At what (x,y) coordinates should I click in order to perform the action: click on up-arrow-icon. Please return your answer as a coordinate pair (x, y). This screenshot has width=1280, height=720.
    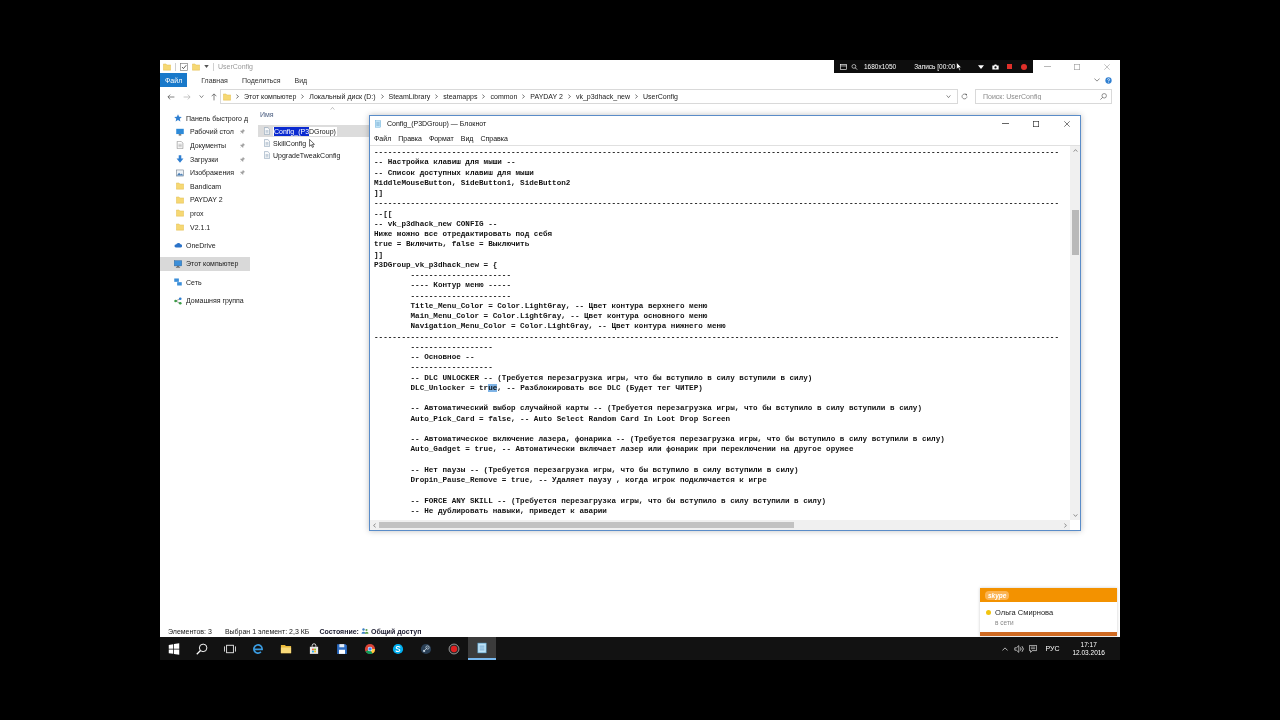
    Looking at the image, I should click on (214, 96).